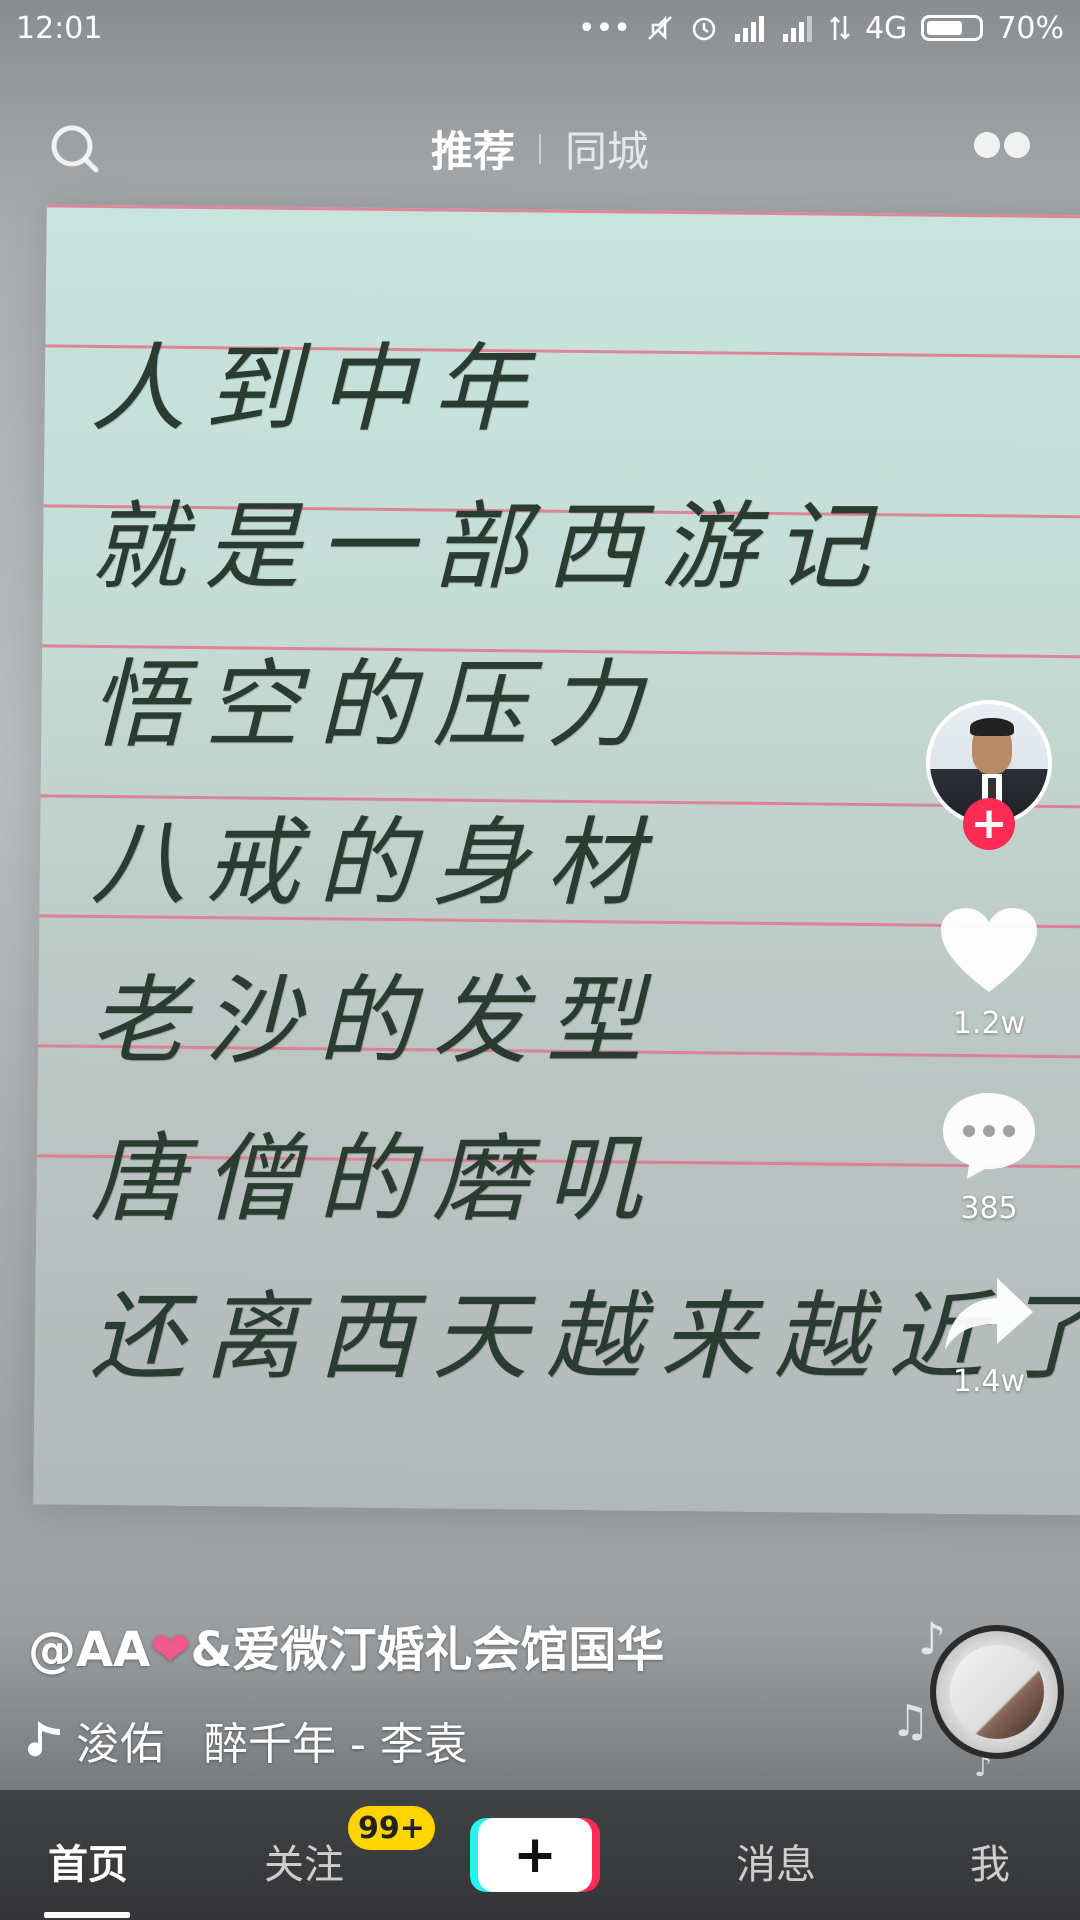  I want to click on alarm-icon, so click(704, 29).